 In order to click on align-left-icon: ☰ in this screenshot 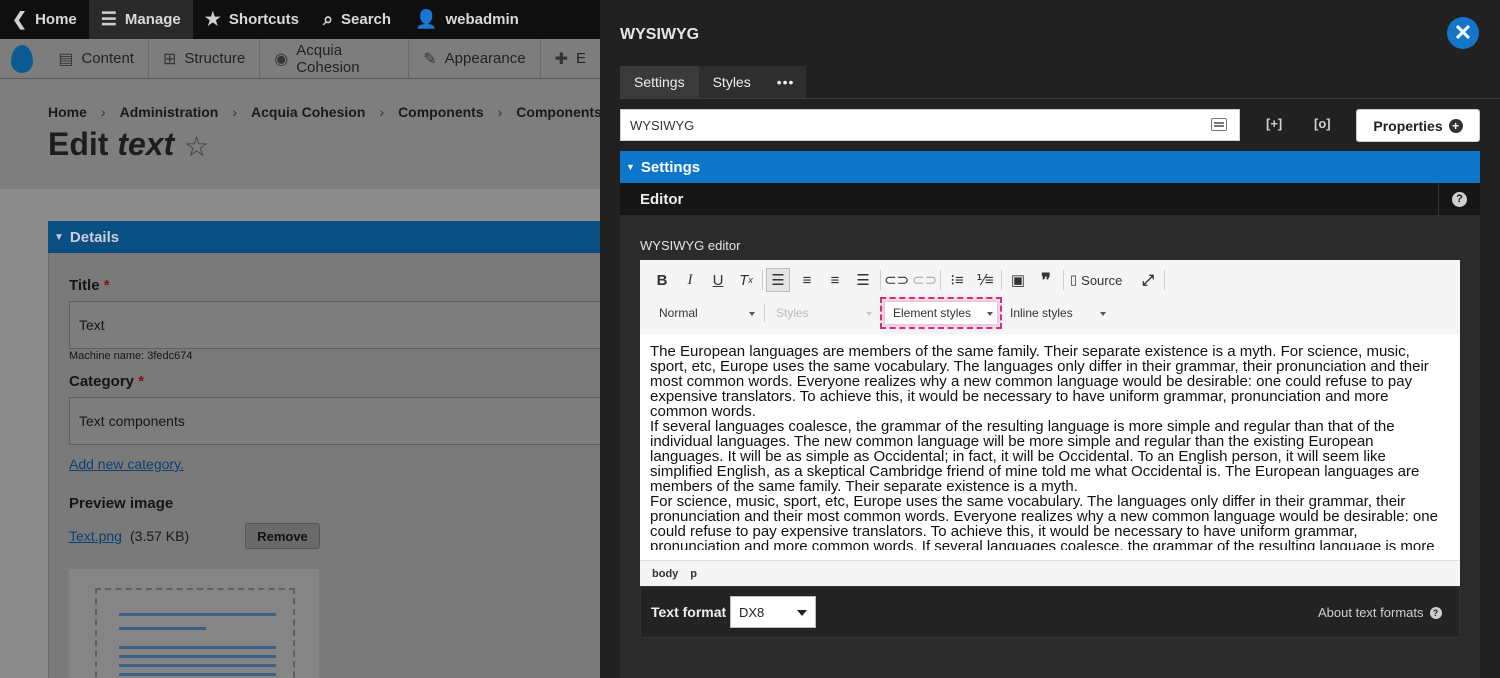, I will do `click(778, 280)`.